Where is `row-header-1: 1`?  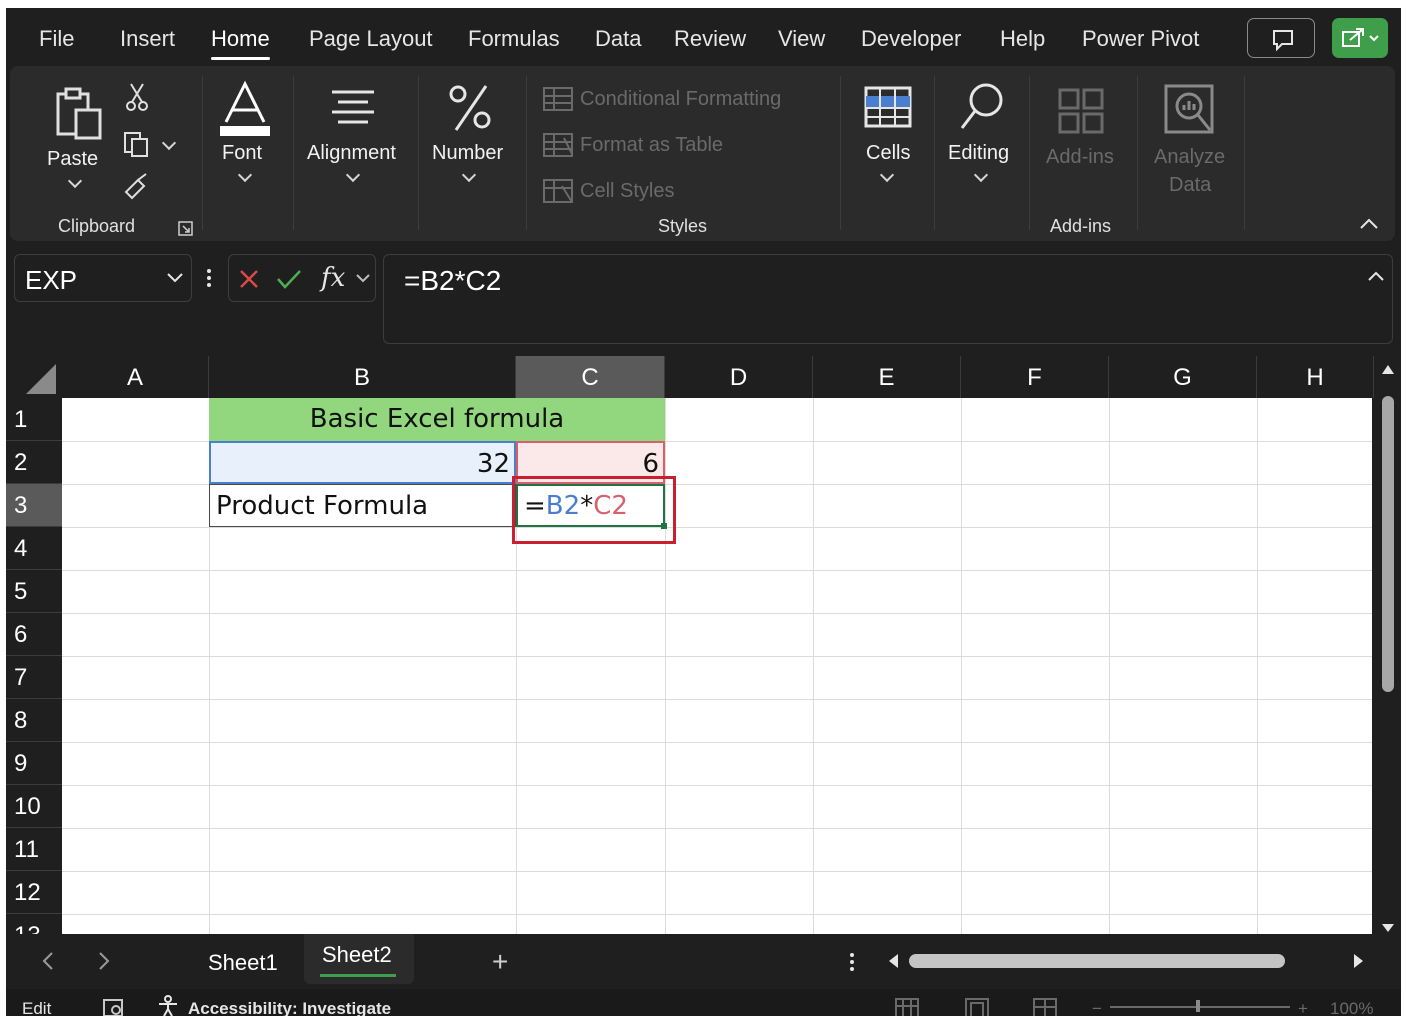
row-header-1: 1 is located at coordinates (34, 419).